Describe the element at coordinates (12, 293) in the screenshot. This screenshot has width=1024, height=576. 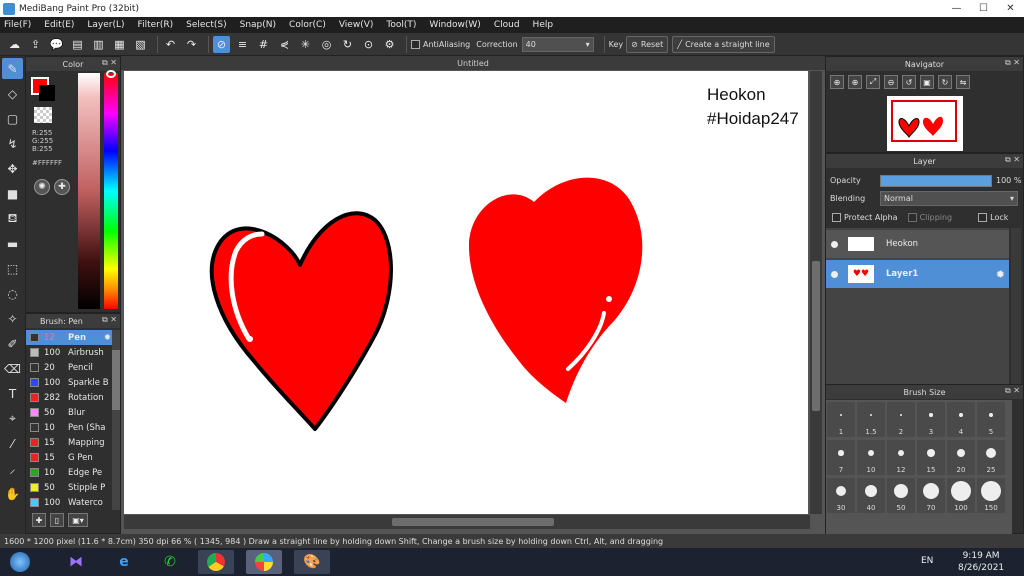
I see `select-lasso-tool-icon: ◌` at that location.